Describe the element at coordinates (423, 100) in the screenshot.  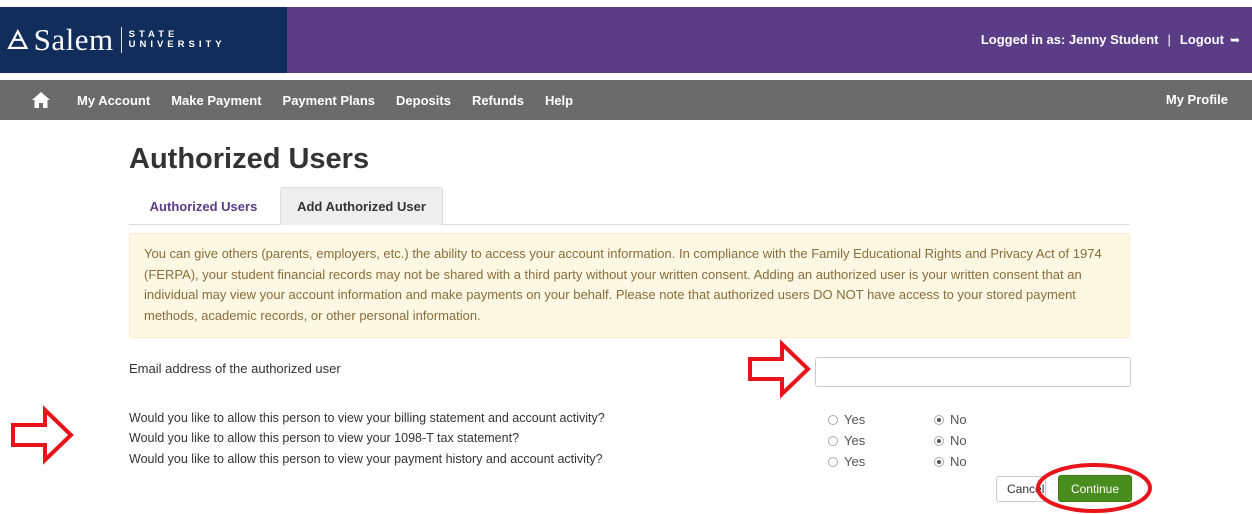
I see `nav-deposits: Deposits` at that location.